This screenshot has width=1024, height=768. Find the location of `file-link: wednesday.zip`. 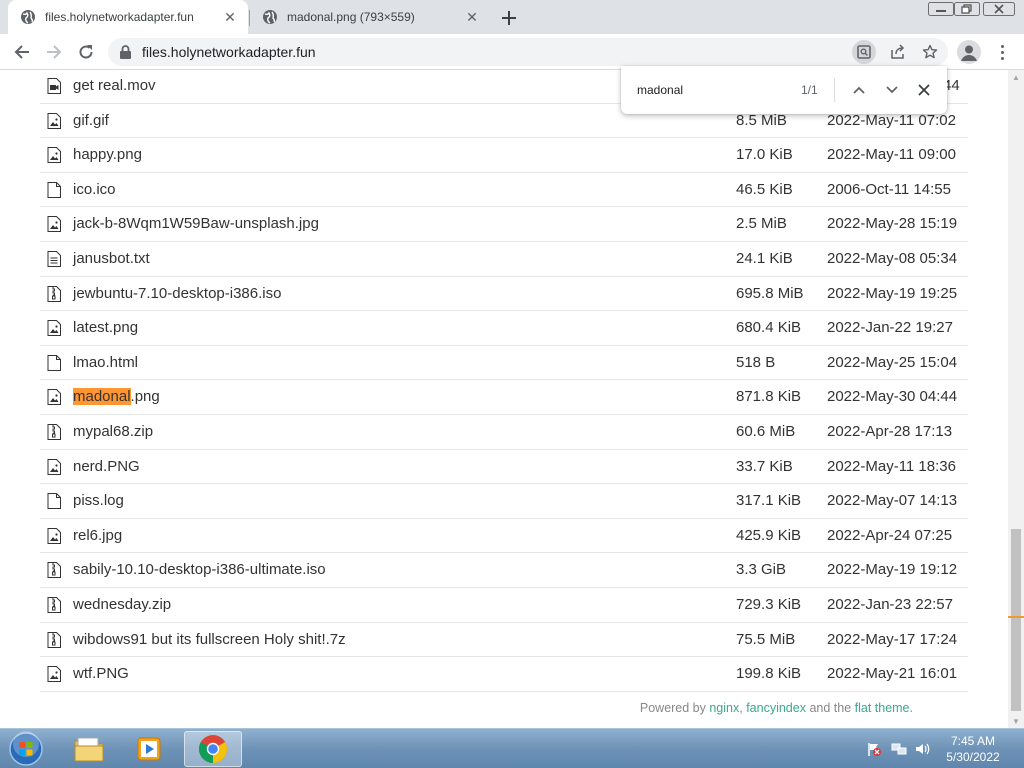

file-link: wednesday.zip is located at coordinates (122, 604).